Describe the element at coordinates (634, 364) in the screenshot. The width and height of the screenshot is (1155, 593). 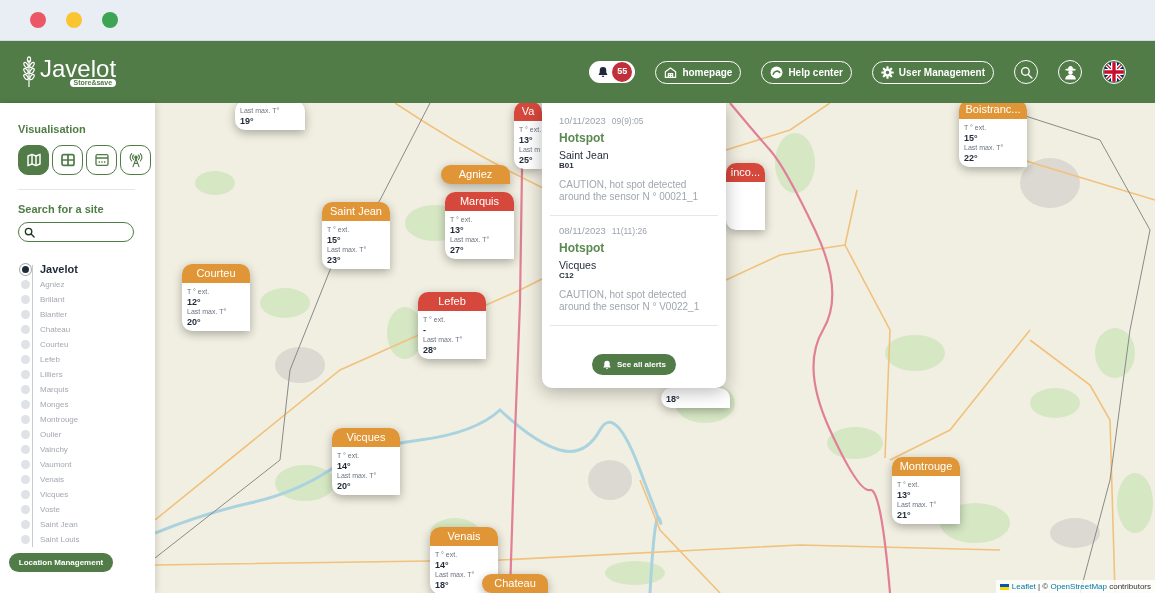
I see `see-all-alerts-button: See all alerts` at that location.